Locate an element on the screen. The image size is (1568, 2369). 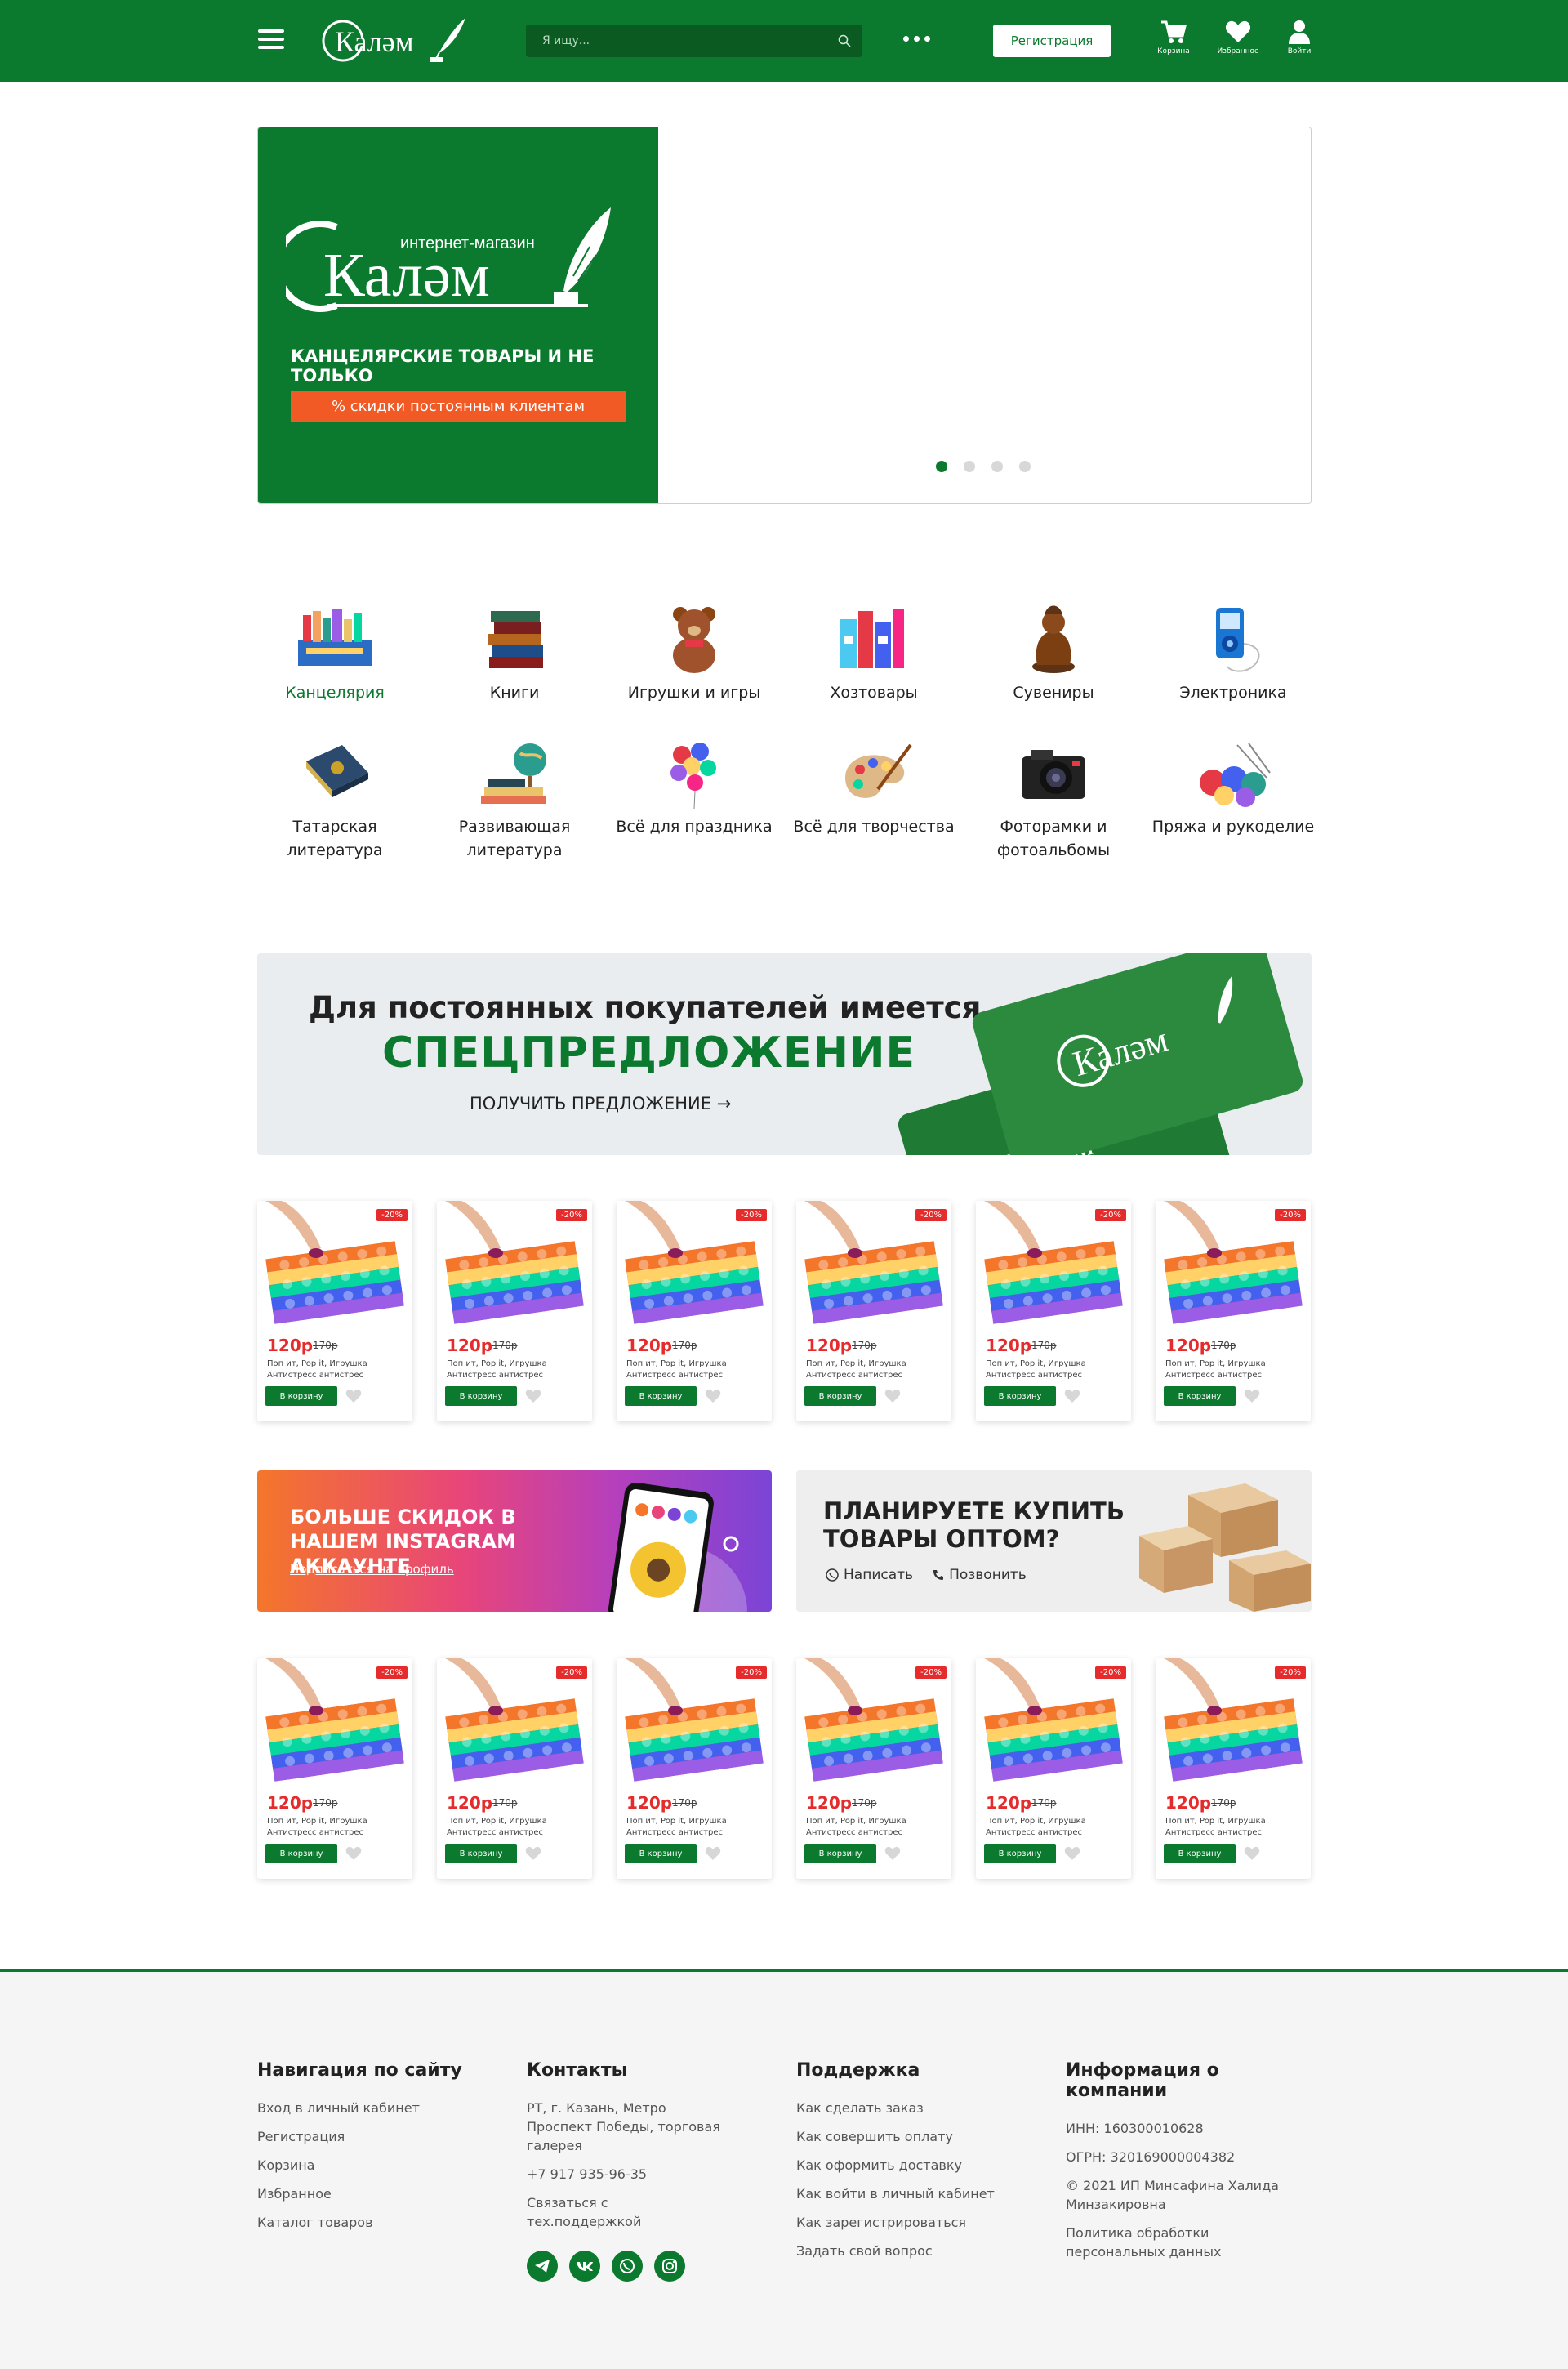
search-input is located at coordinates (677, 41).